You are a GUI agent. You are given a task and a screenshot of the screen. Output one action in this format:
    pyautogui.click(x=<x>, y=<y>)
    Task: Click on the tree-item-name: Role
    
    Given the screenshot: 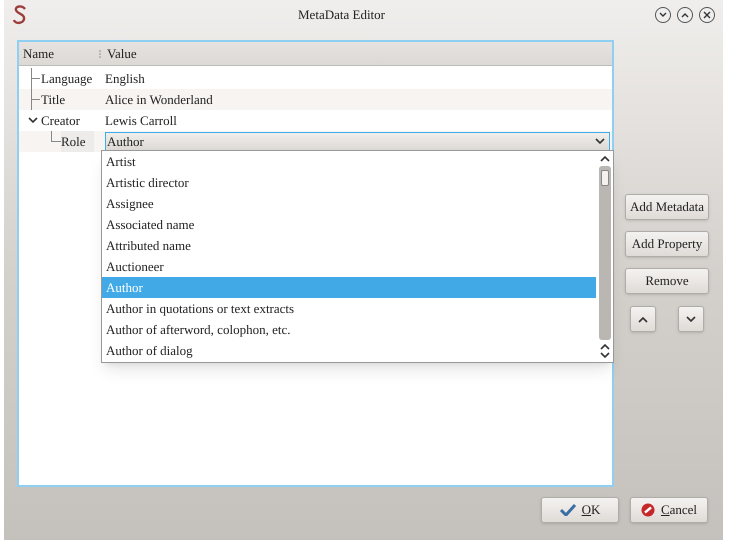 What is the action you would take?
    pyautogui.click(x=77, y=141)
    